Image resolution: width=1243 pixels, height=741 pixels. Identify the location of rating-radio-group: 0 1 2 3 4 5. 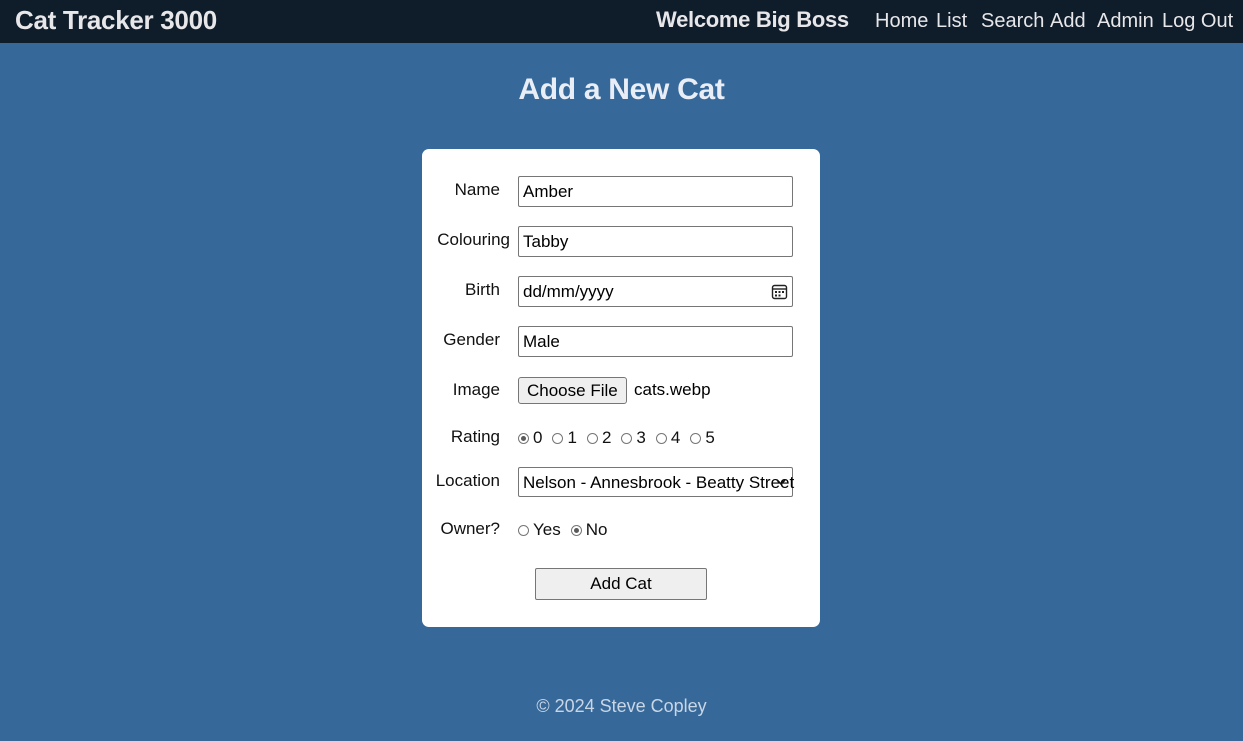
(621, 438).